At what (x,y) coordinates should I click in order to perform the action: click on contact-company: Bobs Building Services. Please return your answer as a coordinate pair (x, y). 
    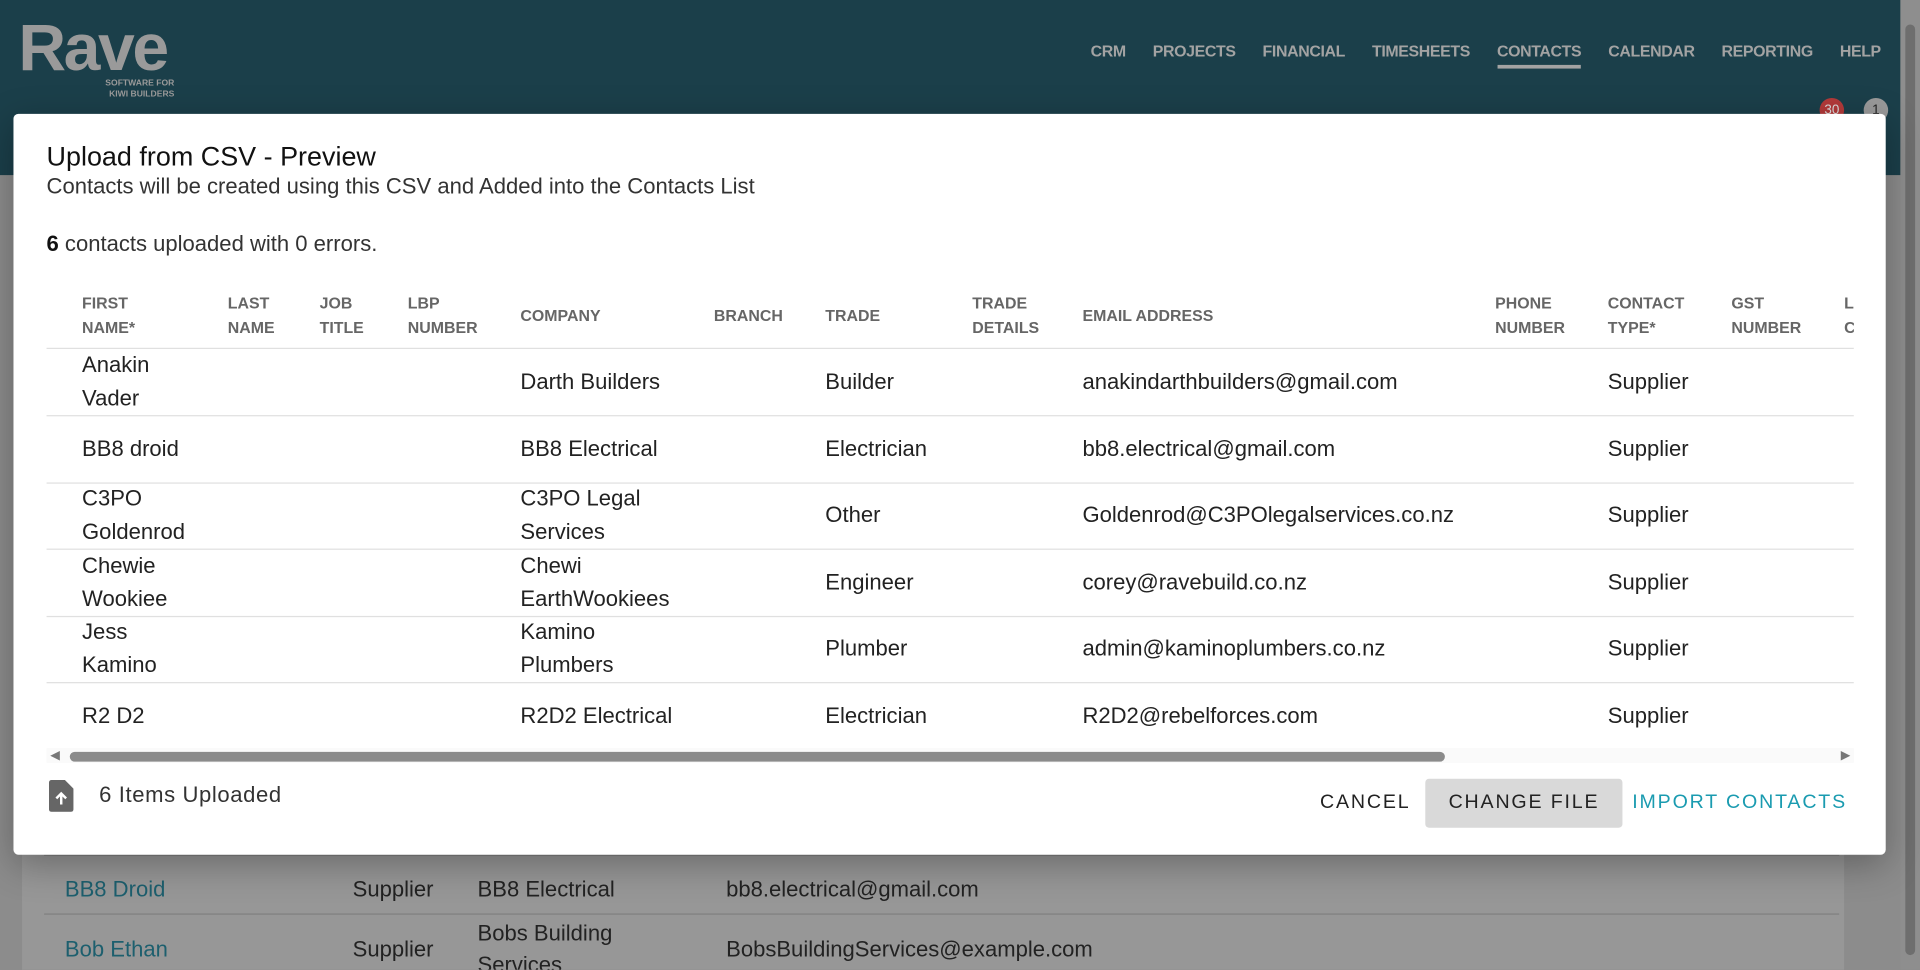
    Looking at the image, I should click on (545, 945).